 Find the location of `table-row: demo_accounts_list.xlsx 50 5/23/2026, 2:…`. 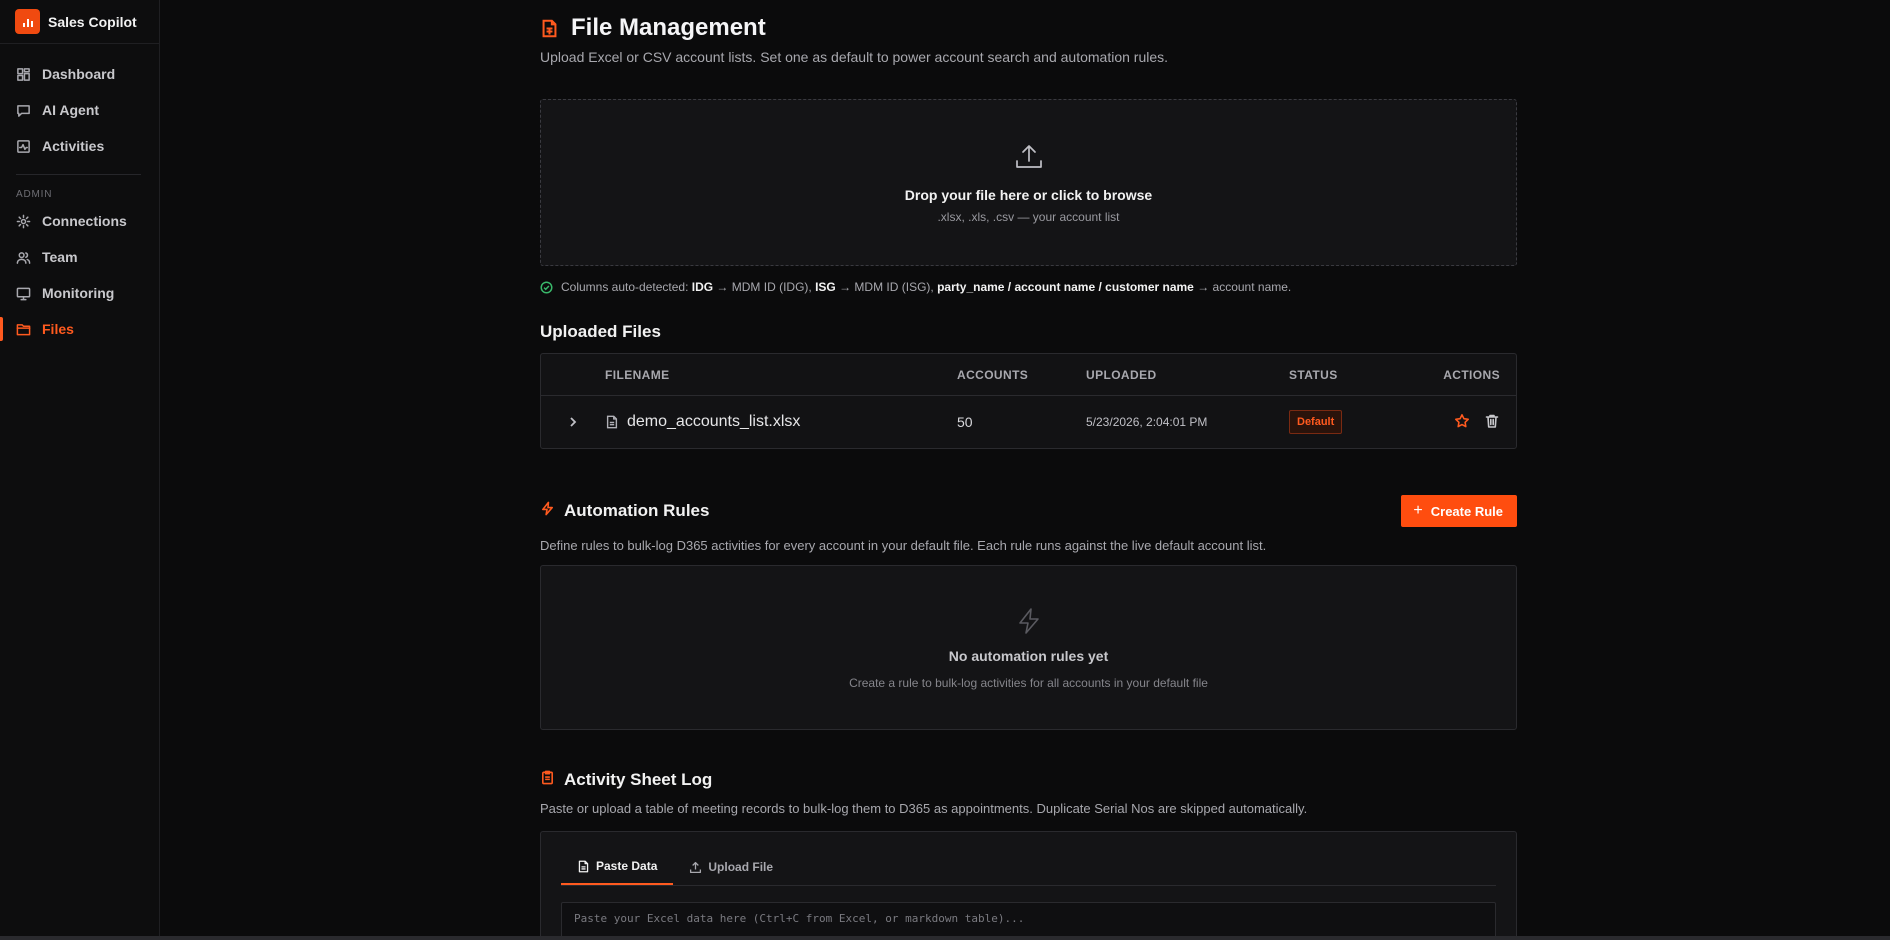

table-row: demo_accounts_list.xlsx 50 5/23/2026, 2:… is located at coordinates (1028, 422).